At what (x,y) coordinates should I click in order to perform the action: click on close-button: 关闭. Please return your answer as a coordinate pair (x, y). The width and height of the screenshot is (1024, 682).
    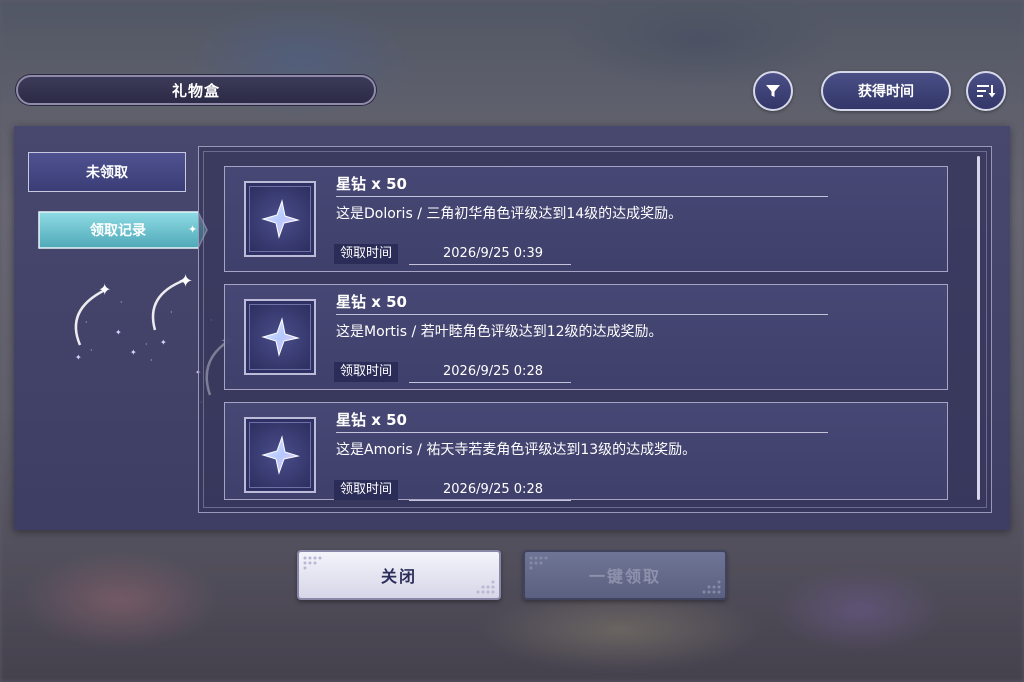
    Looking at the image, I should click on (399, 575).